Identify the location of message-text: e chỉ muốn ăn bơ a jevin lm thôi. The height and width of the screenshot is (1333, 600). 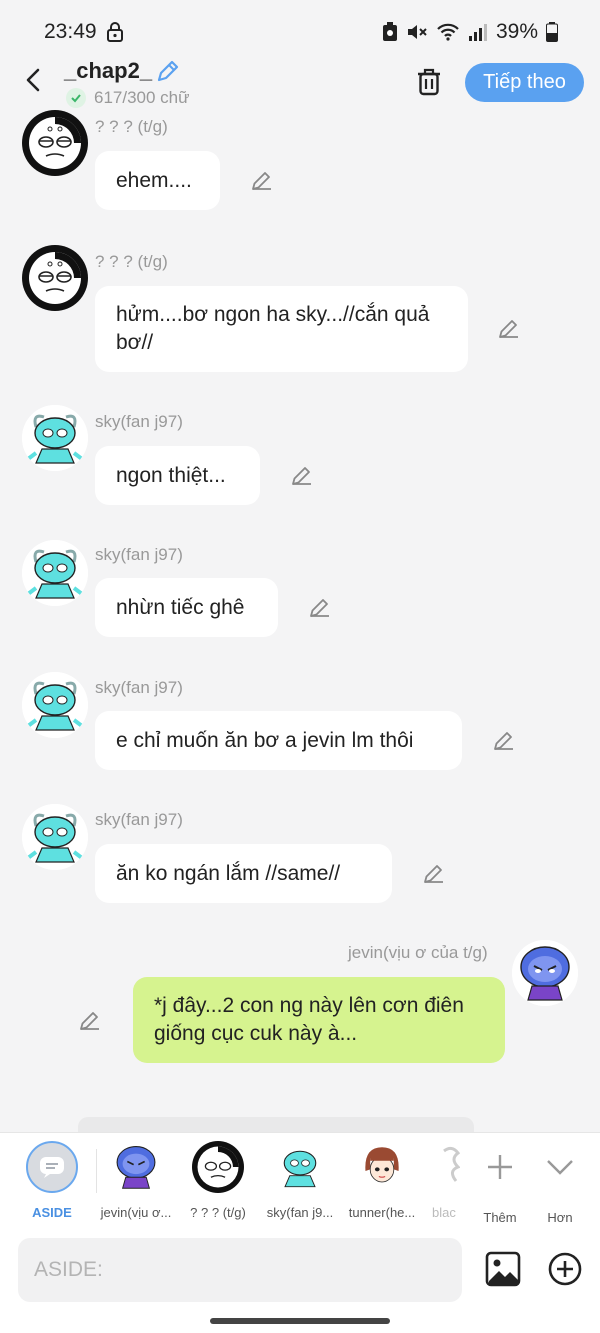
(265, 740).